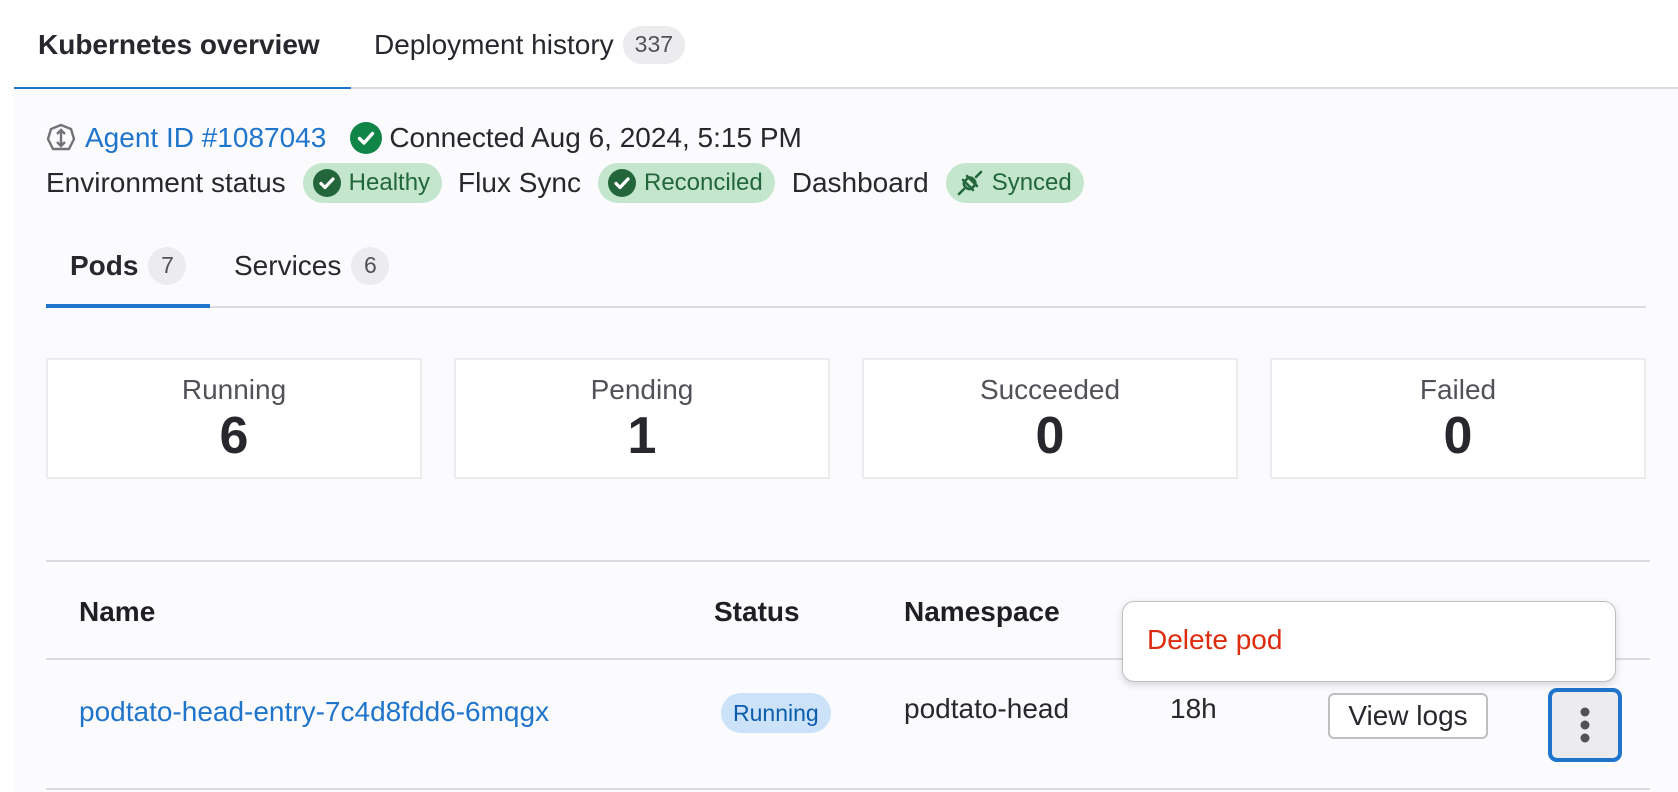  I want to click on pod-name-link: podtato-head-entry-7c4d8fdd6-6mqgx, so click(314, 712).